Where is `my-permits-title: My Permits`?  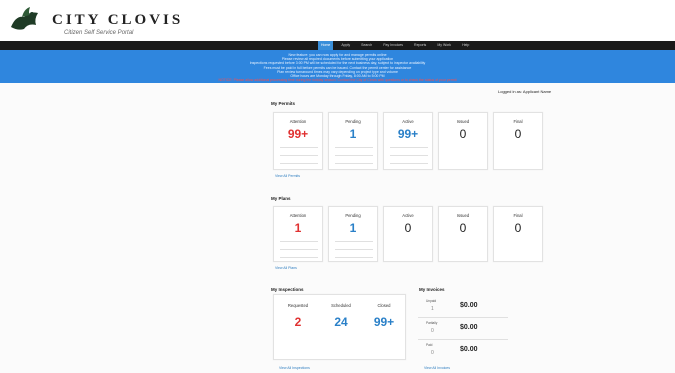
my-permits-title: My Permits is located at coordinates (283, 103).